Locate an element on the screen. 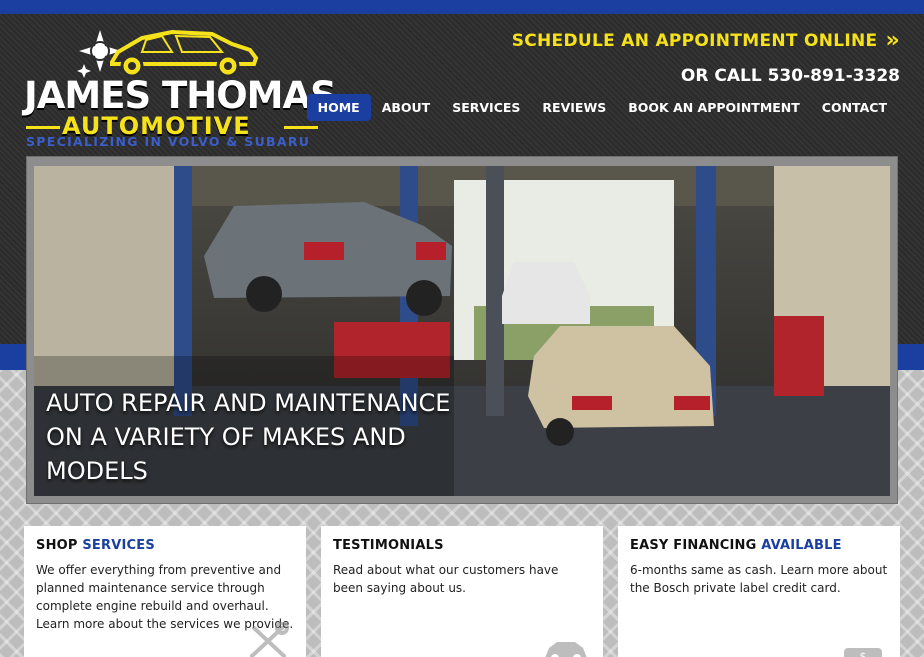  car-logo-icon is located at coordinates (168, 53).